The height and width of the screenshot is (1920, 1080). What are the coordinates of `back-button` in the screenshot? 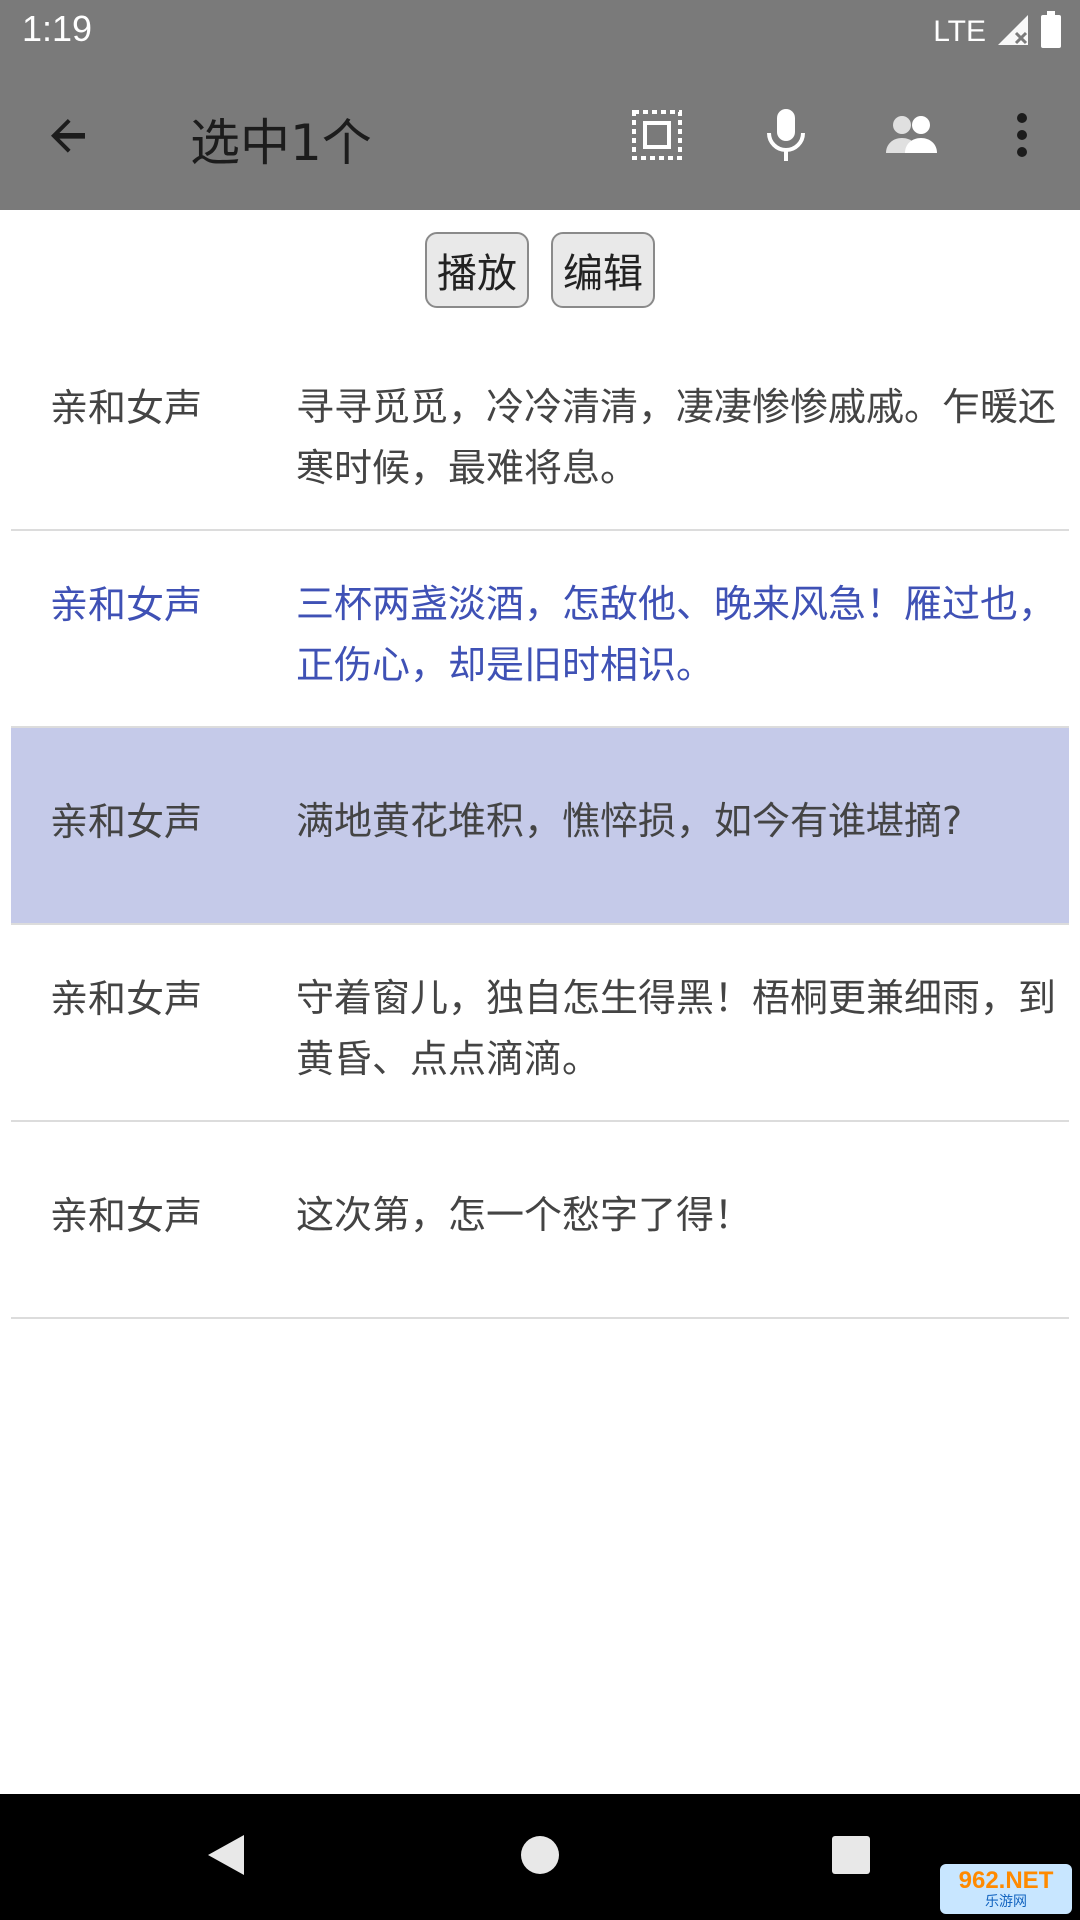 It's located at (69, 137).